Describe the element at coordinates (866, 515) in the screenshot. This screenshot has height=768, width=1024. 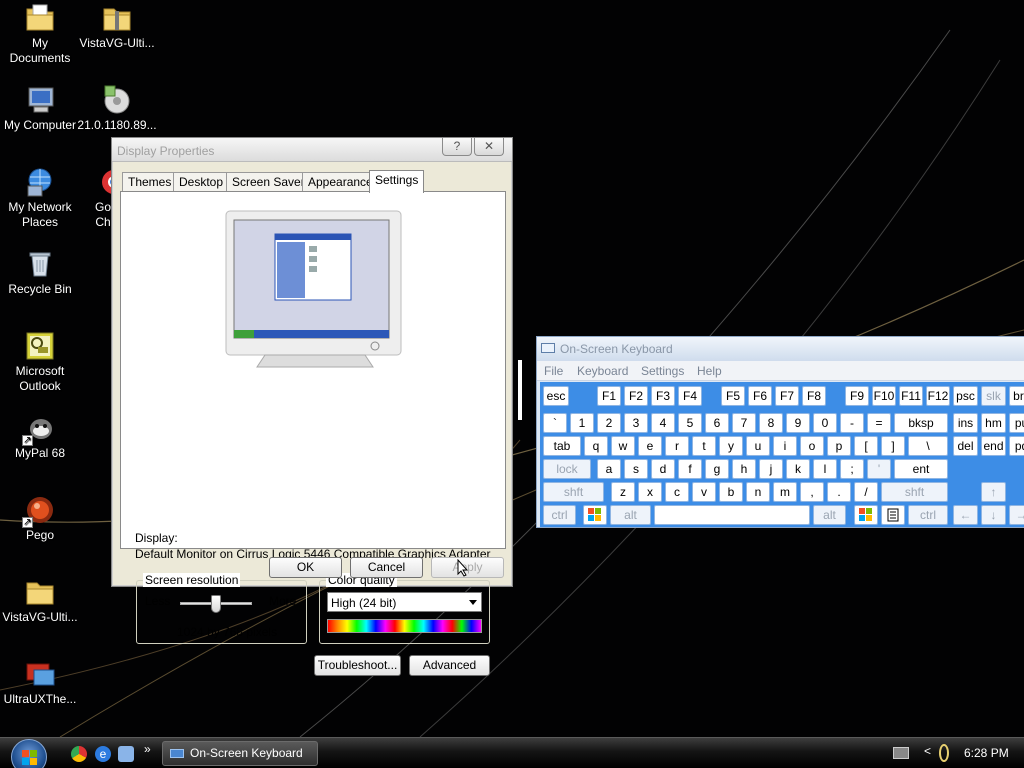
I see `windows-key` at that location.